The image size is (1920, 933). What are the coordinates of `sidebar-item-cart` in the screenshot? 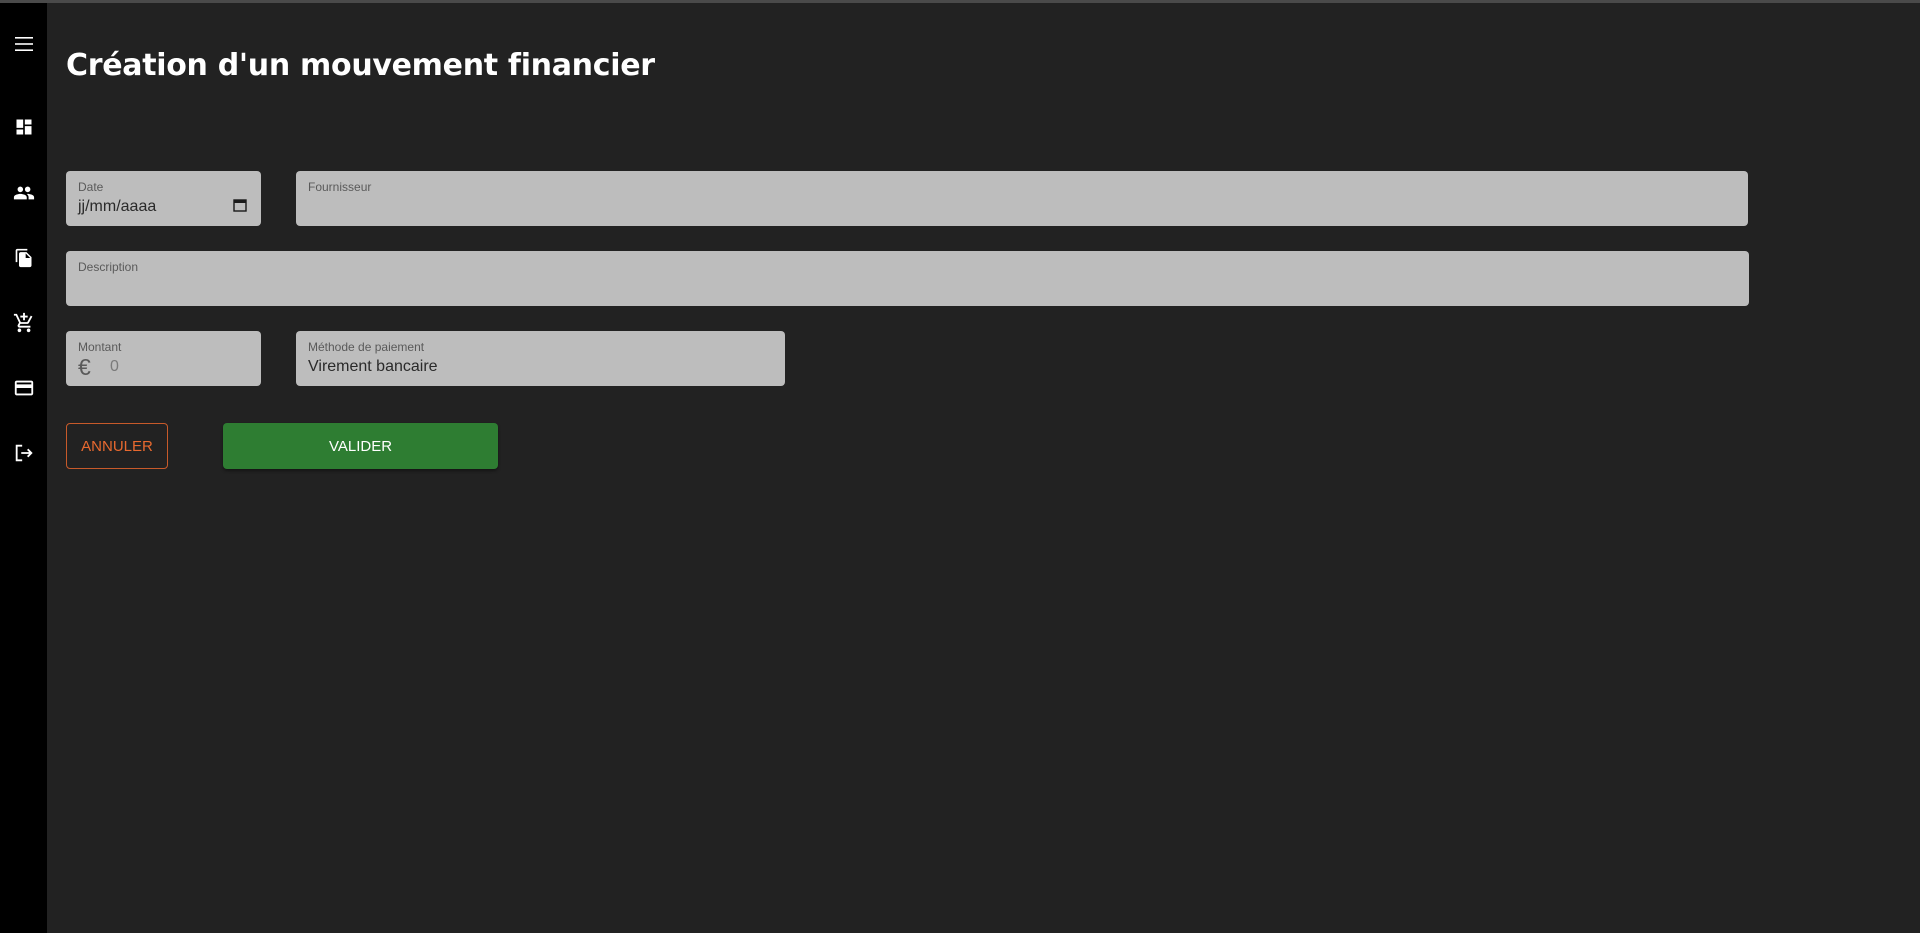 It's located at (23, 323).